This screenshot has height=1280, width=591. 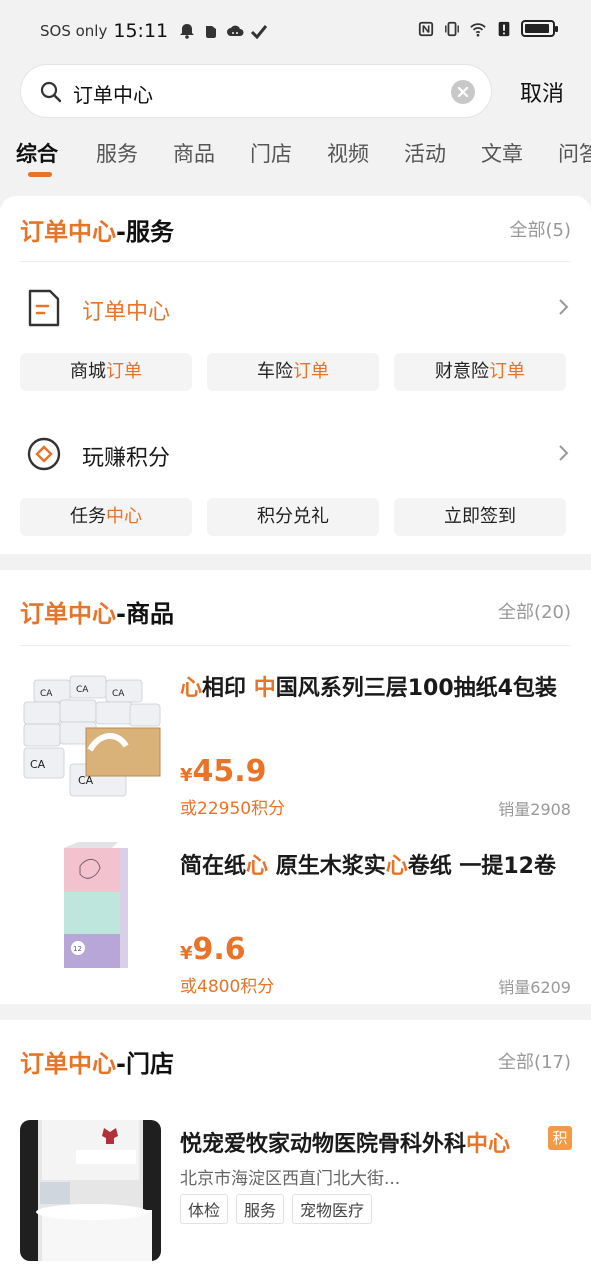 What do you see at coordinates (187, 31) in the screenshot?
I see `bell-icon` at bounding box center [187, 31].